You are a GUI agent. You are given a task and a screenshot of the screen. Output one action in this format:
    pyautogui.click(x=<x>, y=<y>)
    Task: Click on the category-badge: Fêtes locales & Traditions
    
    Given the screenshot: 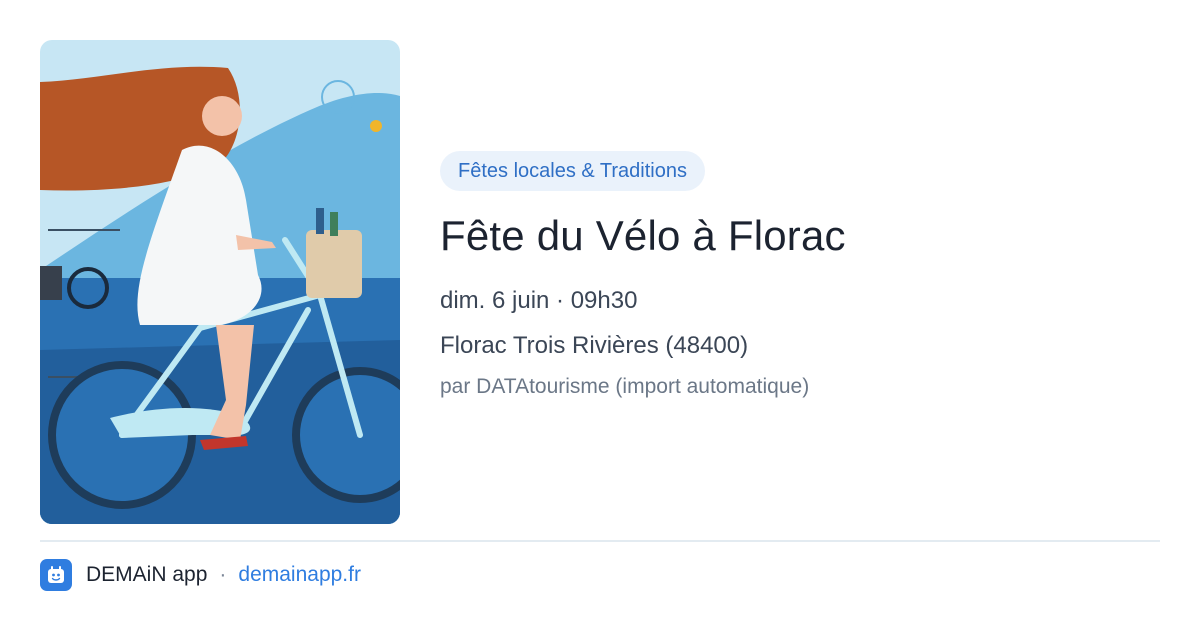 What is the action you would take?
    pyautogui.click(x=572, y=171)
    